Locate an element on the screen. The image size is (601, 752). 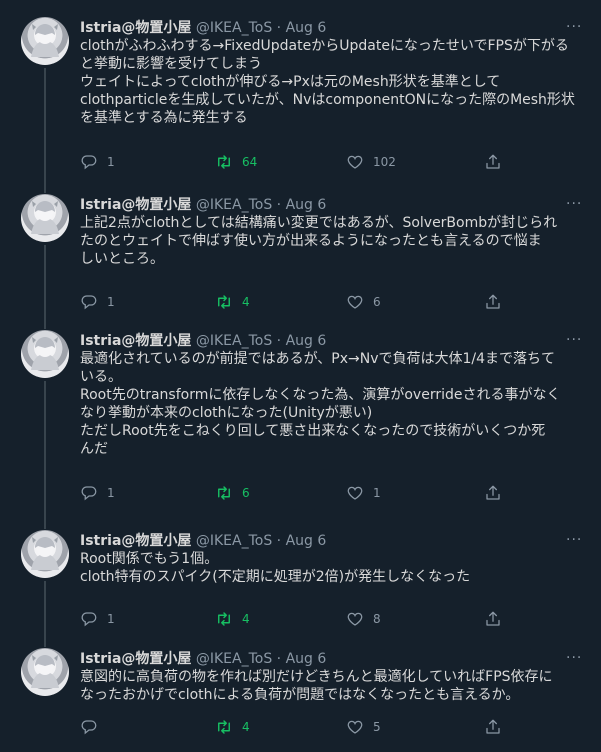
tweet-text-line: ウェイトによってclothが伸びる→Pxは元のMesh形状を基準として is located at coordinates (290, 82).